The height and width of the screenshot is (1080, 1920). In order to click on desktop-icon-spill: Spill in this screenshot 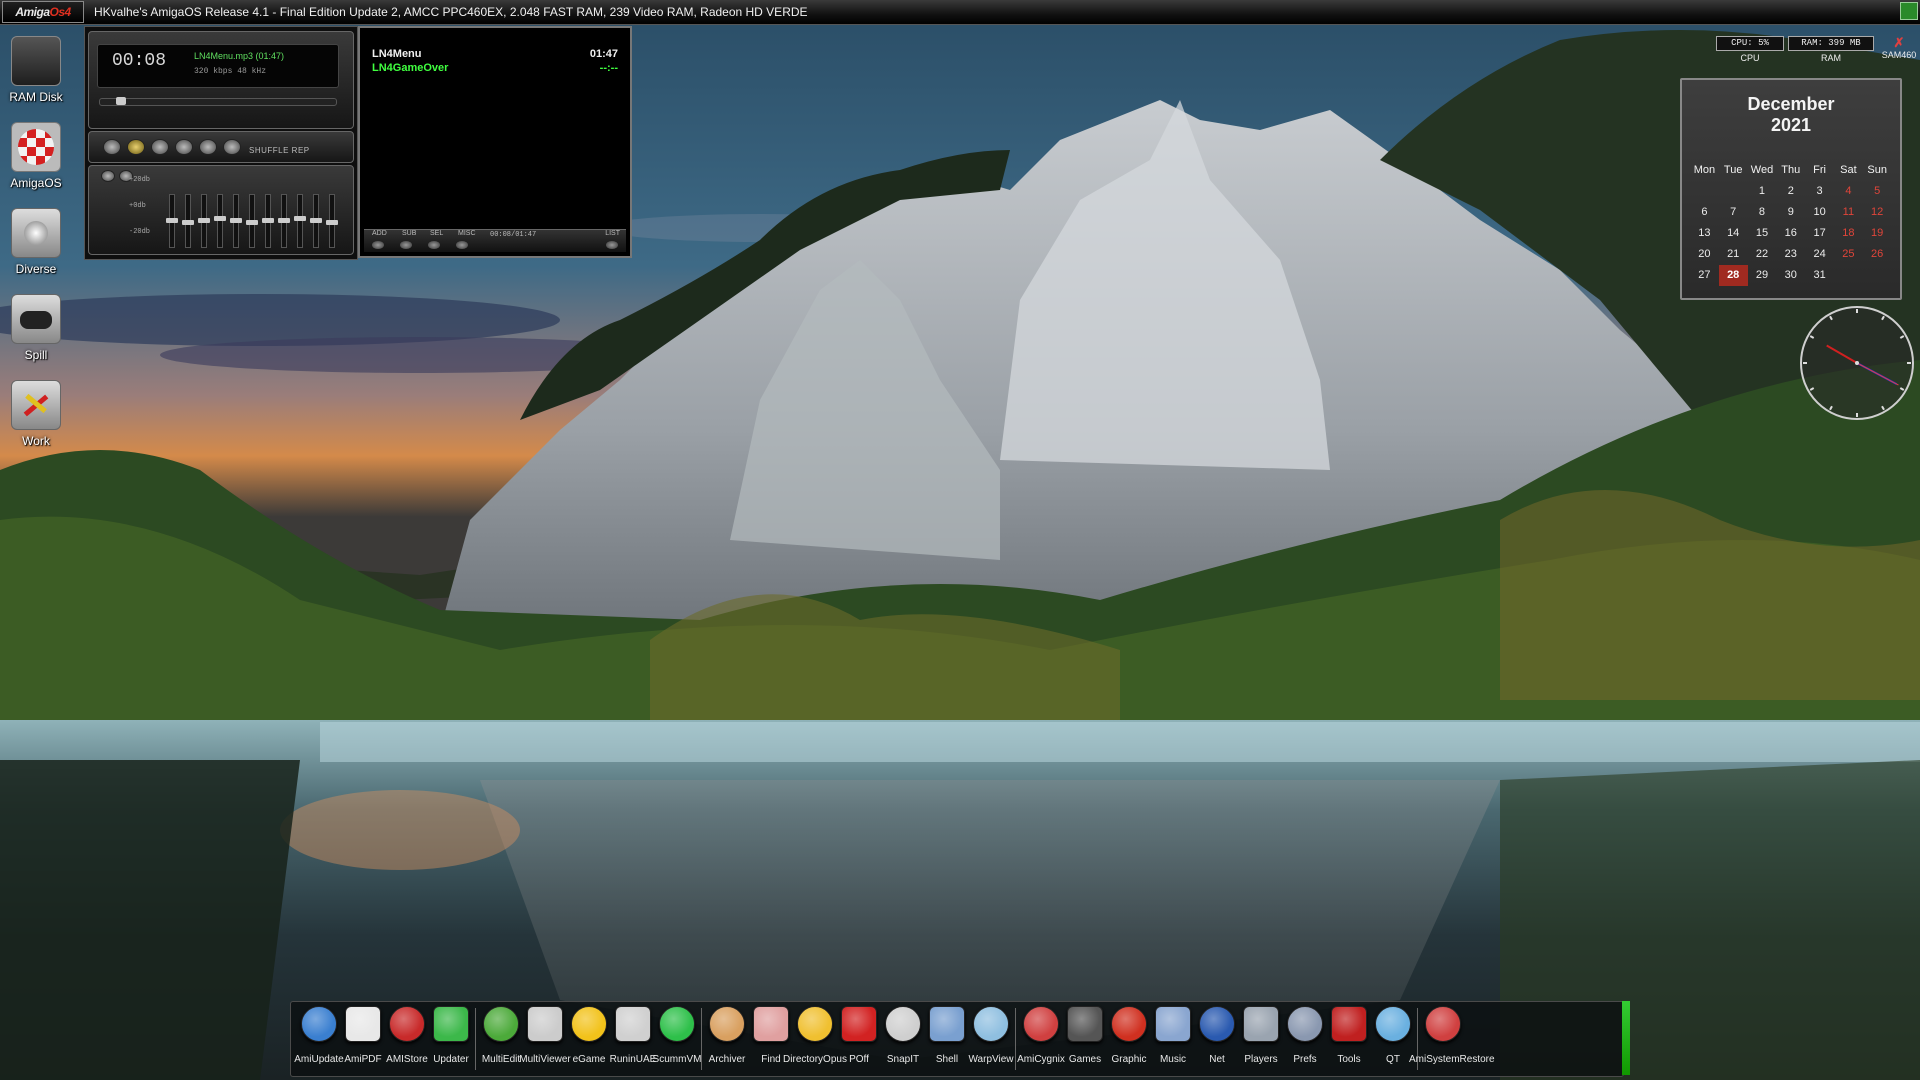, I will do `click(36, 328)`.